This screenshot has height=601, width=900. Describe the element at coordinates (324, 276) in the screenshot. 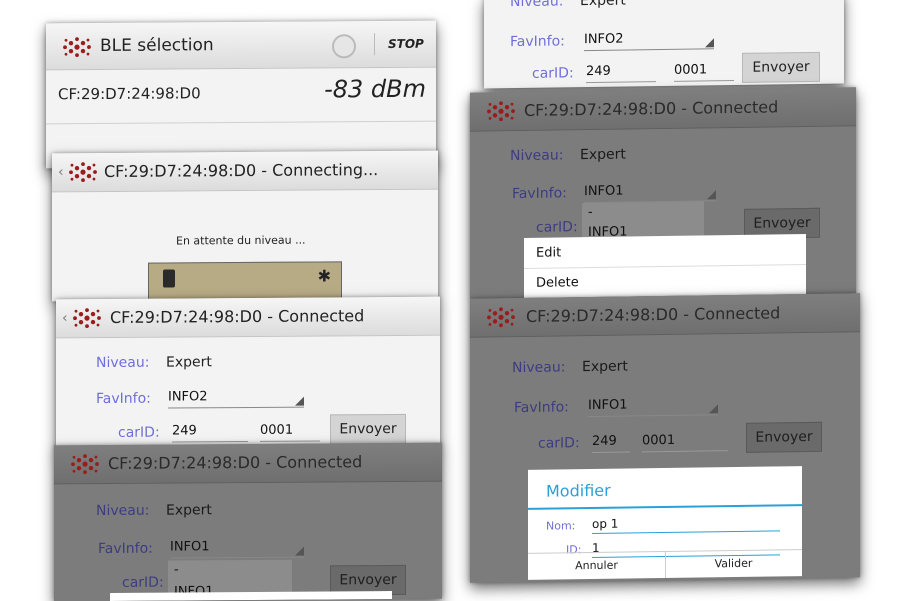

I see `bluetooth-icon: ✱` at that location.